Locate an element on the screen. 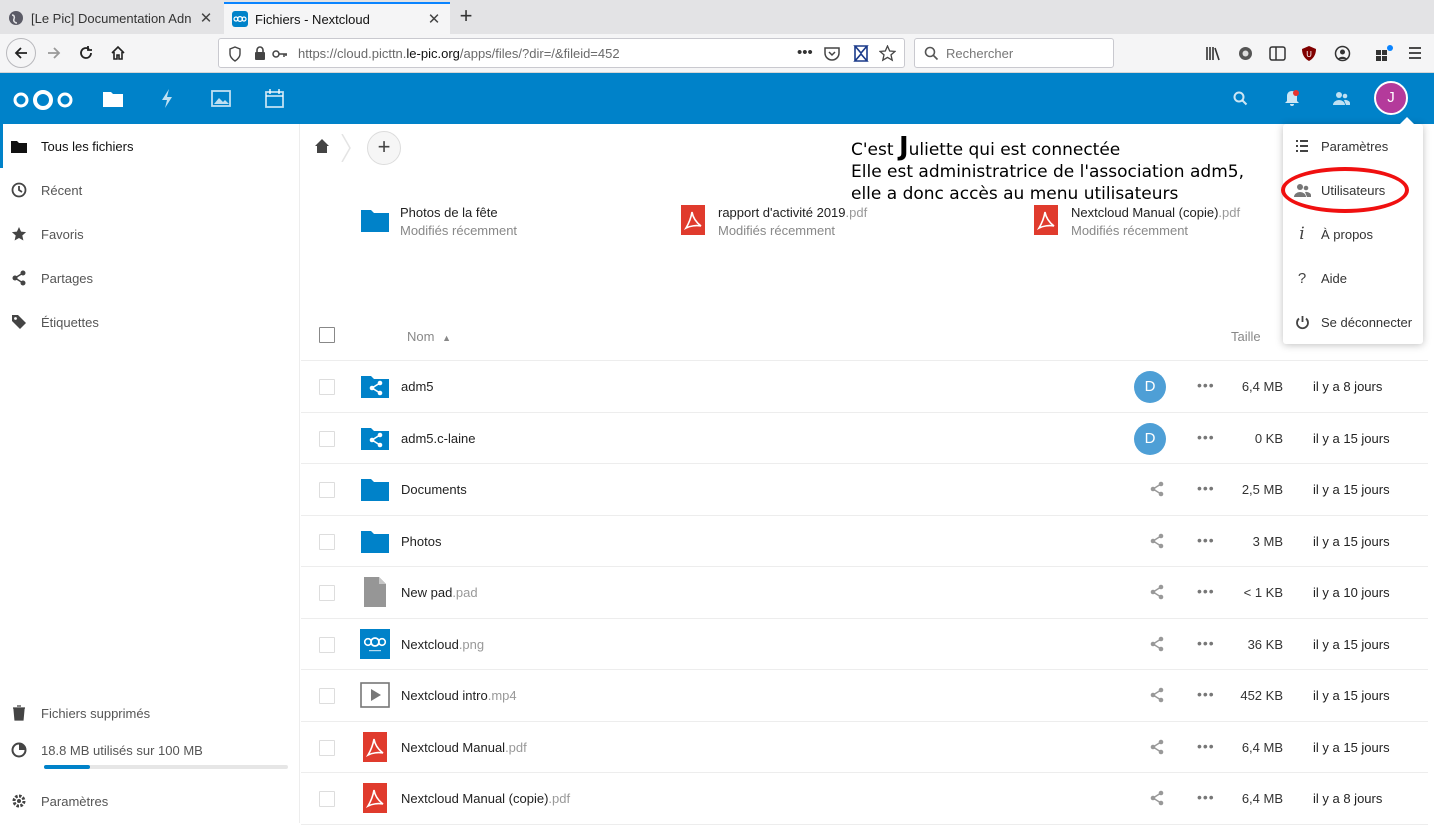 The width and height of the screenshot is (1434, 825). menu-item-help: ? Aide is located at coordinates (1353, 278).